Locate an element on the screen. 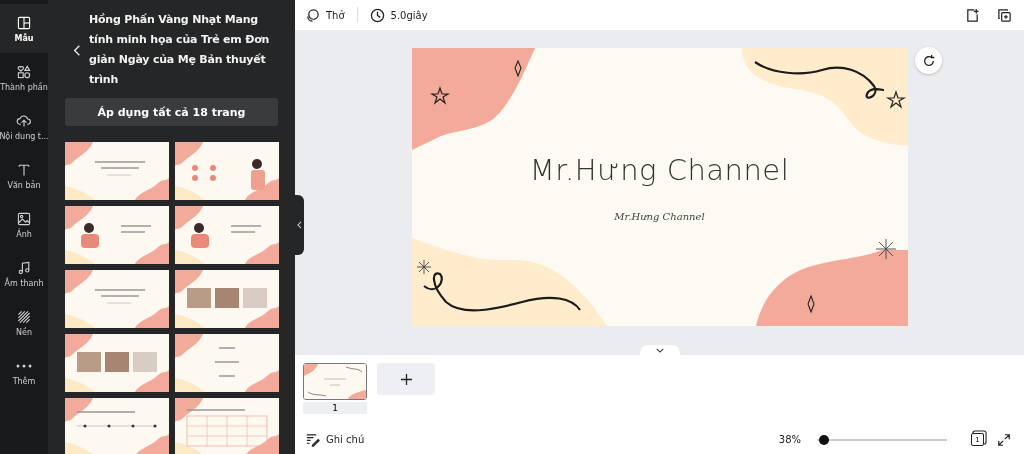 The width and height of the screenshot is (1024, 454). duration-button: 5.0giây is located at coordinates (398, 15).